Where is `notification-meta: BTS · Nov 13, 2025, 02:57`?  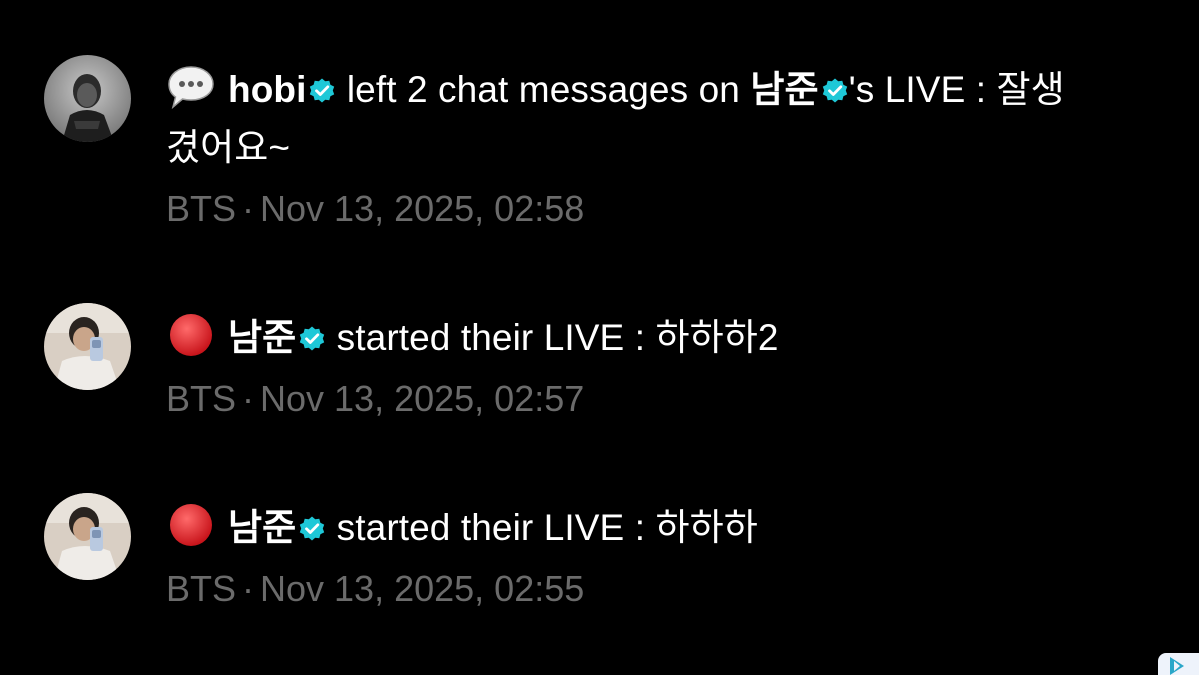 notification-meta: BTS · Nov 13, 2025, 02:57 is located at coordinates (666, 399).